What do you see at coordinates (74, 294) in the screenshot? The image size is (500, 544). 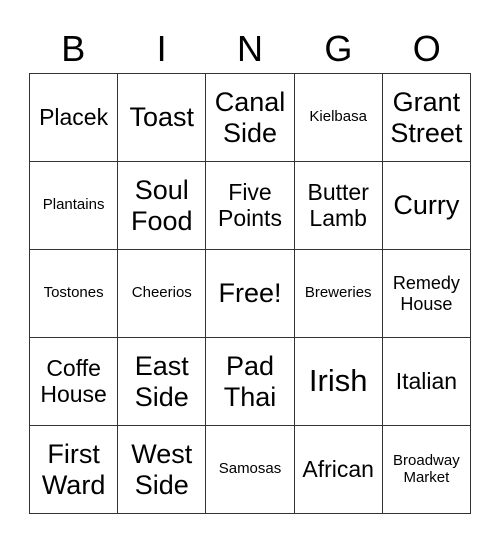 I see `bingo-cell: Tostones` at bounding box center [74, 294].